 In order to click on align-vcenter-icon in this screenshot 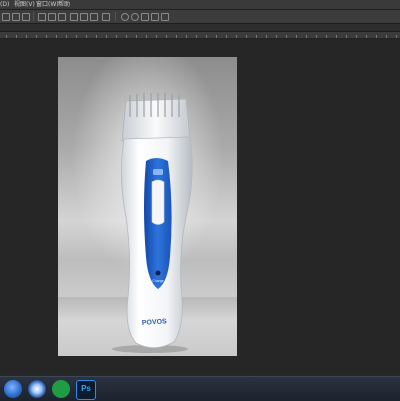, I will do `click(16, 17)`.